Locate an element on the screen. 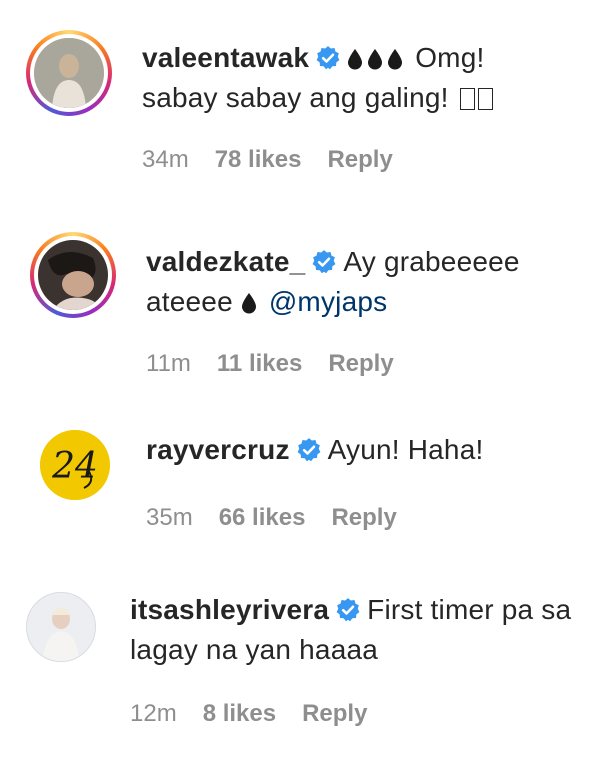 The height and width of the screenshot is (758, 600). comment-body: First timer pa sa is located at coordinates (469, 609).